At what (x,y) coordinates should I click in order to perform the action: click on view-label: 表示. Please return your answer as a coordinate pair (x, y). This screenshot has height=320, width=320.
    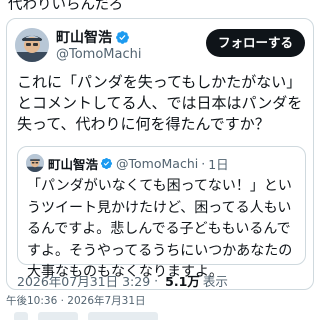
    Looking at the image, I should click on (215, 281).